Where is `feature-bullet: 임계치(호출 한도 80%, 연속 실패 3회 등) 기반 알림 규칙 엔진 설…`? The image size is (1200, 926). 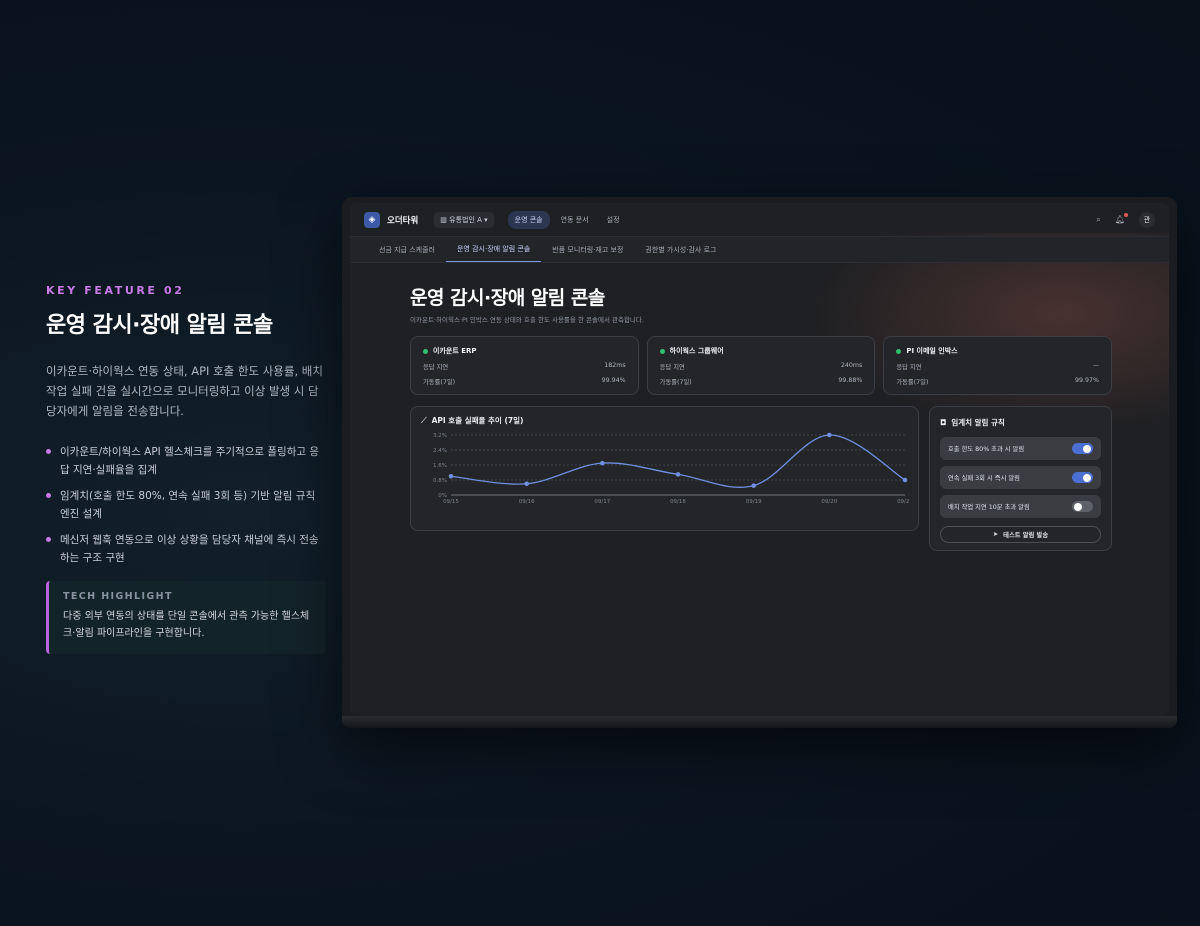 feature-bullet: 임계치(호출 한도 80%, 연속 실패 3회 등) 기반 알림 규칙 엔진 설… is located at coordinates (186, 505).